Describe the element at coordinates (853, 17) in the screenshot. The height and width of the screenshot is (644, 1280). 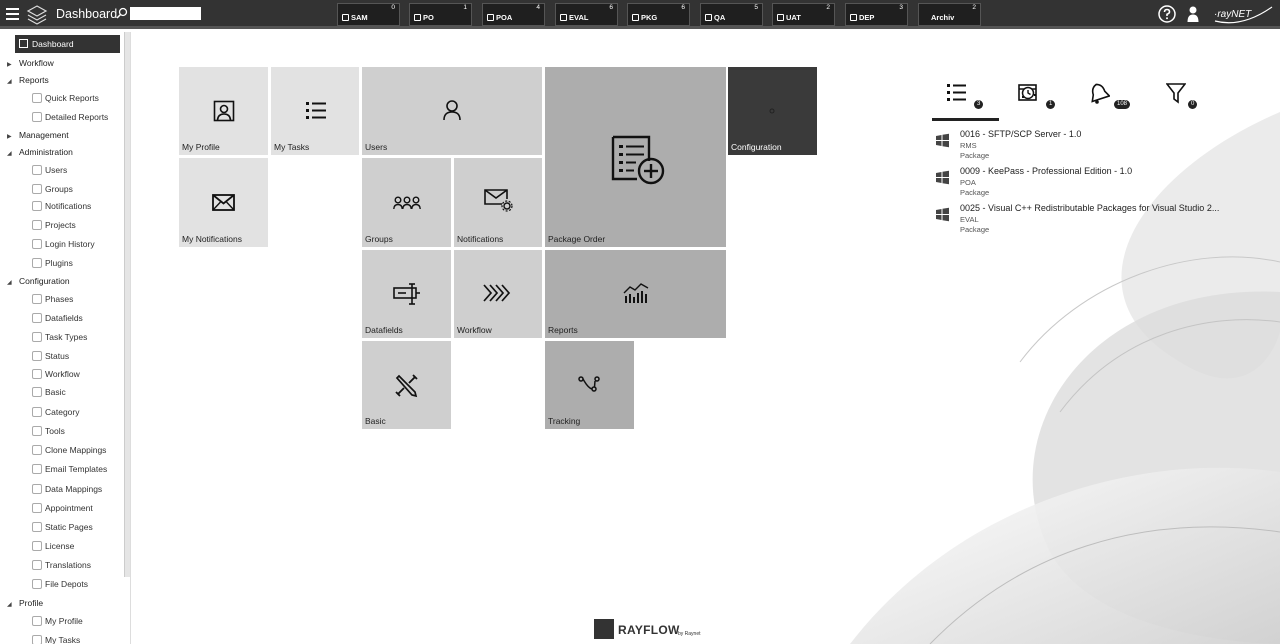
I see `phase-dep-icon` at that location.